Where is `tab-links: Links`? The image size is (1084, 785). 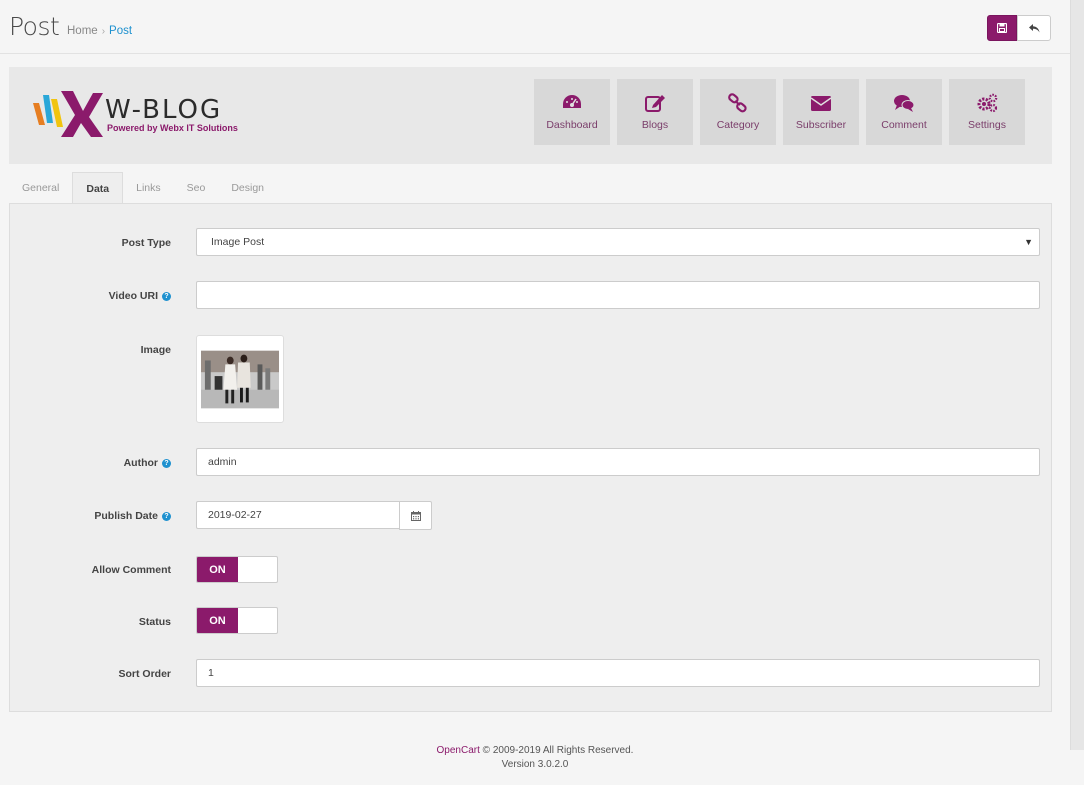 tab-links: Links is located at coordinates (148, 188).